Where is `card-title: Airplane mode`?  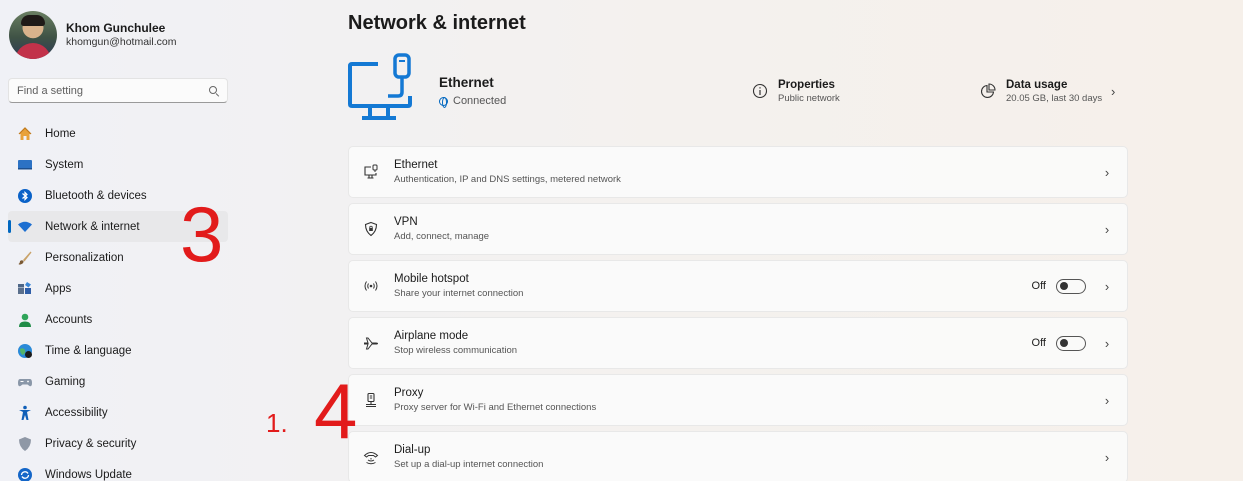
card-title: Airplane mode is located at coordinates (431, 336).